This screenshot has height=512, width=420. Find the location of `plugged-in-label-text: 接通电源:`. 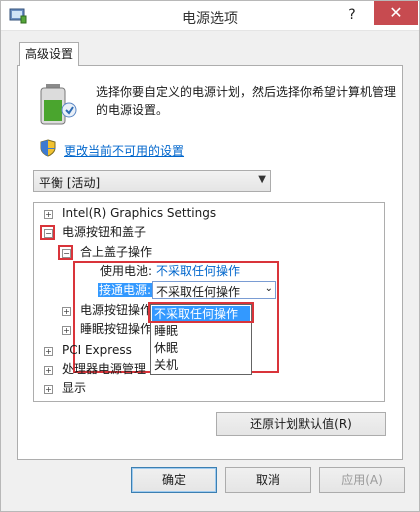

plugged-in-label-text: 接通电源: is located at coordinates (125, 290).